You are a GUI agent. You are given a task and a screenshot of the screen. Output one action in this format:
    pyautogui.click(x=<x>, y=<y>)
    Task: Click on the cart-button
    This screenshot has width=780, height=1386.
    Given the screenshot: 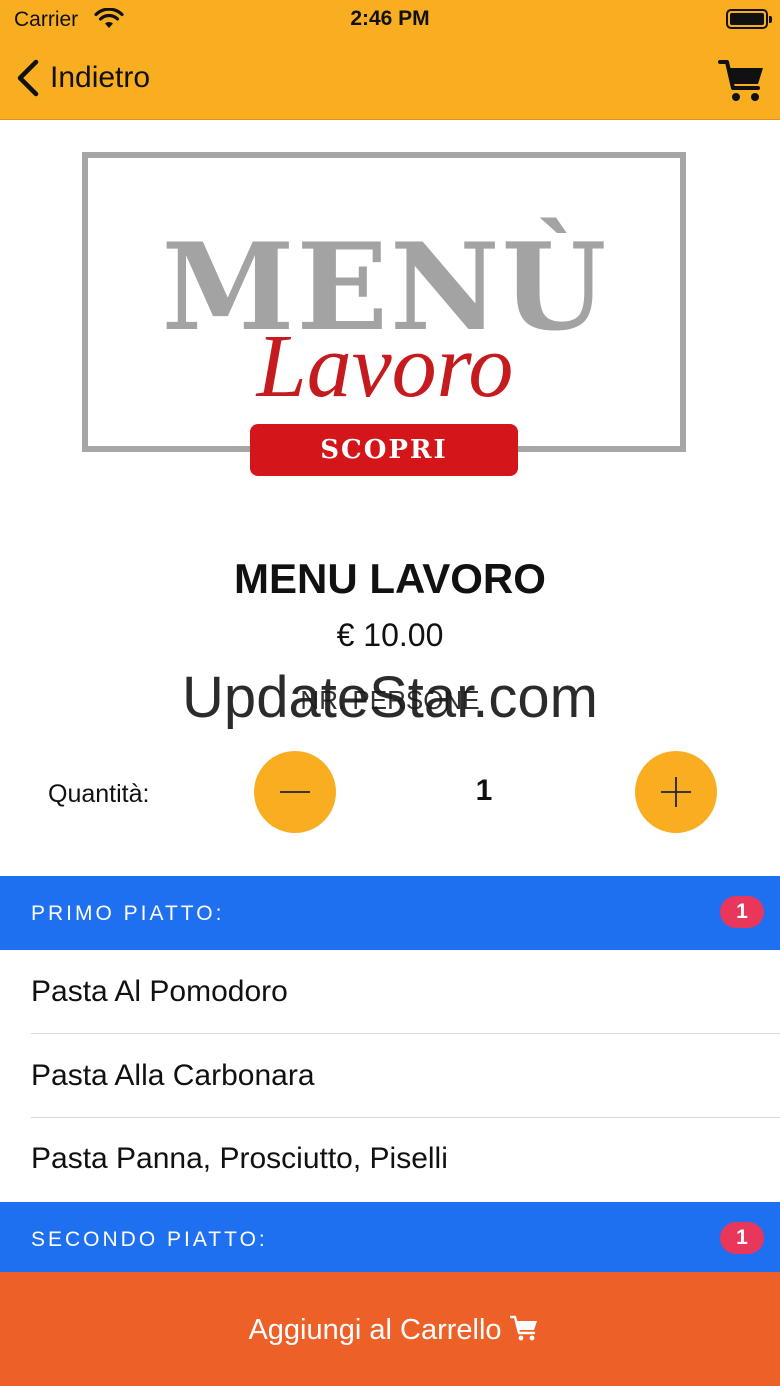 What is the action you would take?
    pyautogui.click(x=742, y=80)
    